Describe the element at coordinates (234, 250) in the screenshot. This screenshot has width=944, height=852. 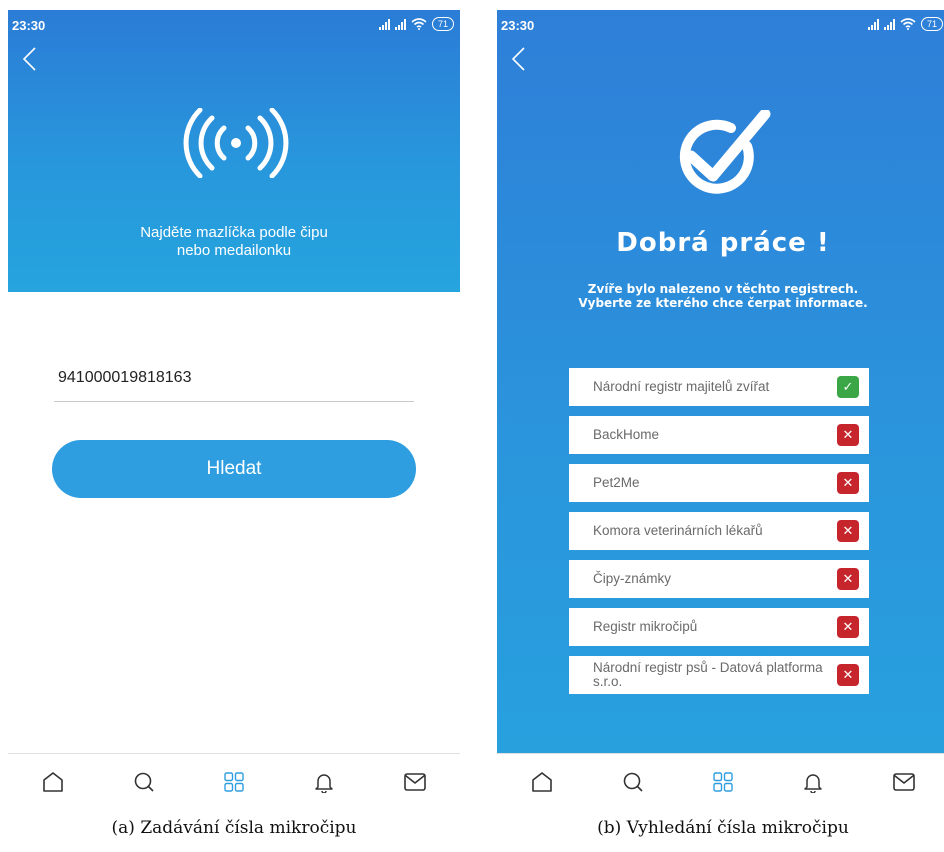
I see `hero-caption-line2: nebo medailonku` at that location.